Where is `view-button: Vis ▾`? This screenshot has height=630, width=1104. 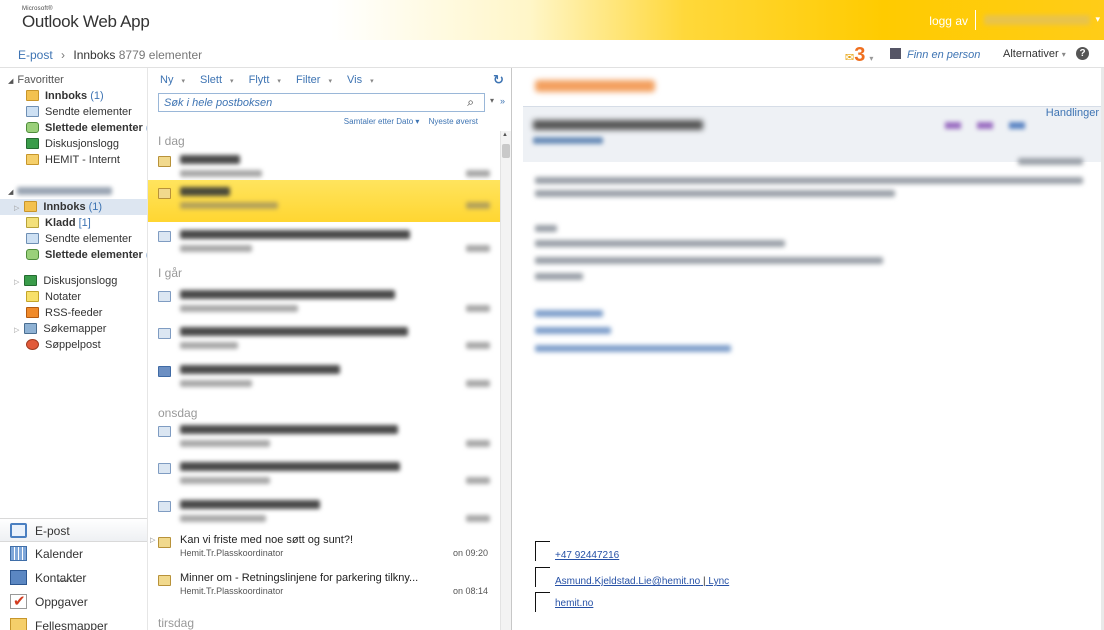 view-button: Vis ▾ is located at coordinates (363, 80).